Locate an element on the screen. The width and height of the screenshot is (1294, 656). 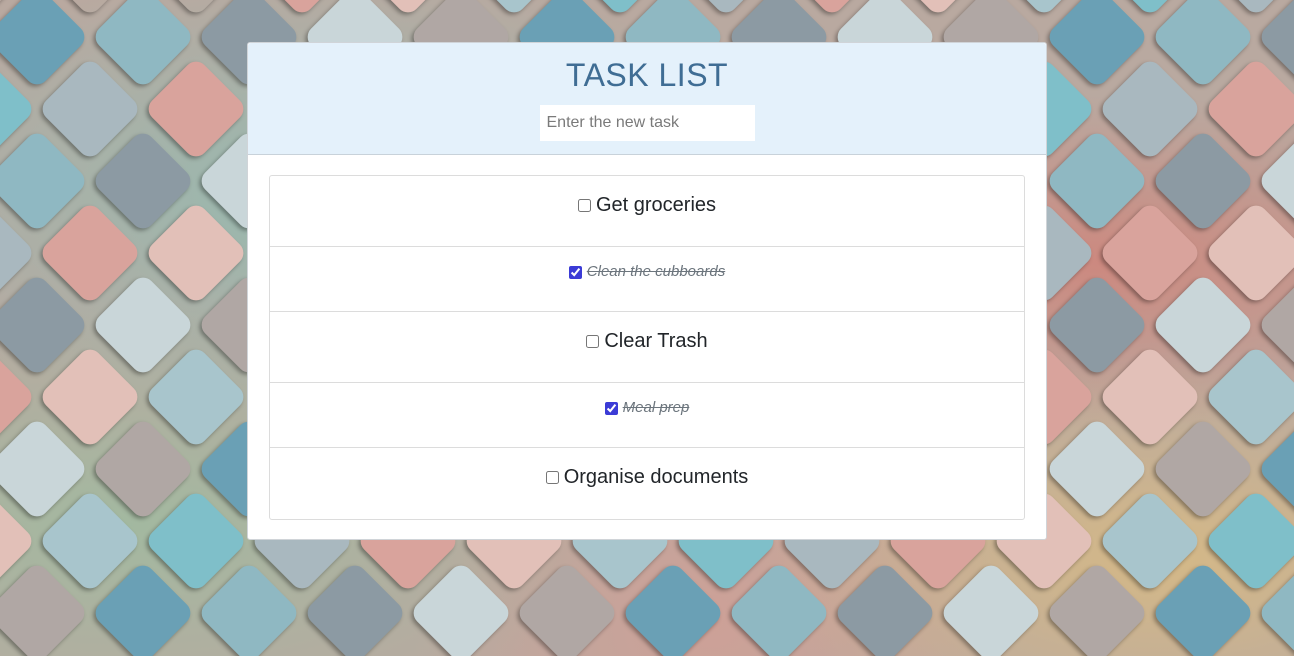
task-item: Clean the cubboards is located at coordinates (647, 279).